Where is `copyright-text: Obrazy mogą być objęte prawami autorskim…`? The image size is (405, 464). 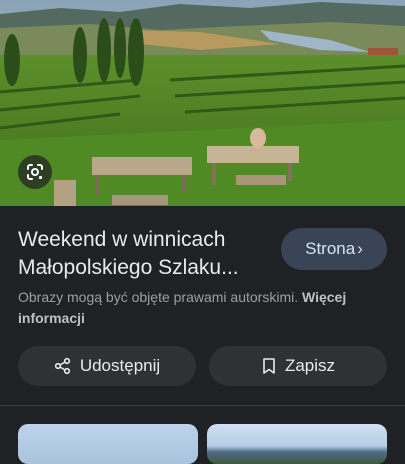 copyright-text: Obrazy mogą być objęte prawami autorskim… is located at coordinates (158, 297).